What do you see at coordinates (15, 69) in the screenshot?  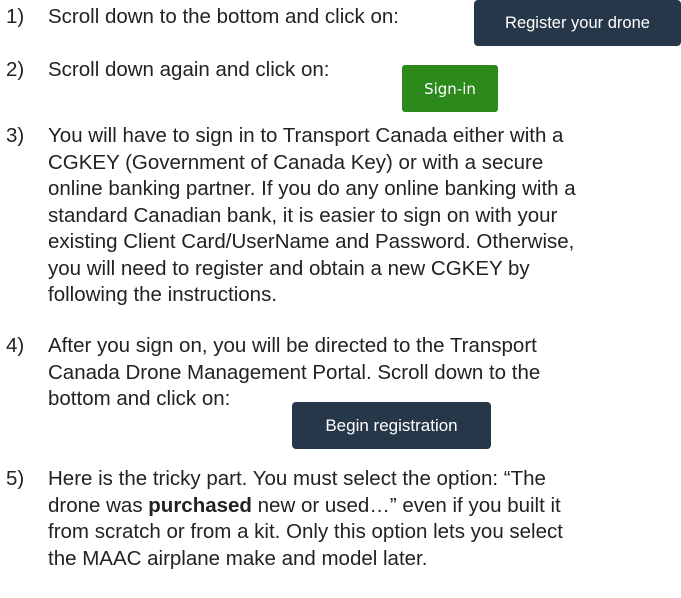 I see `step-number: 2)` at bounding box center [15, 69].